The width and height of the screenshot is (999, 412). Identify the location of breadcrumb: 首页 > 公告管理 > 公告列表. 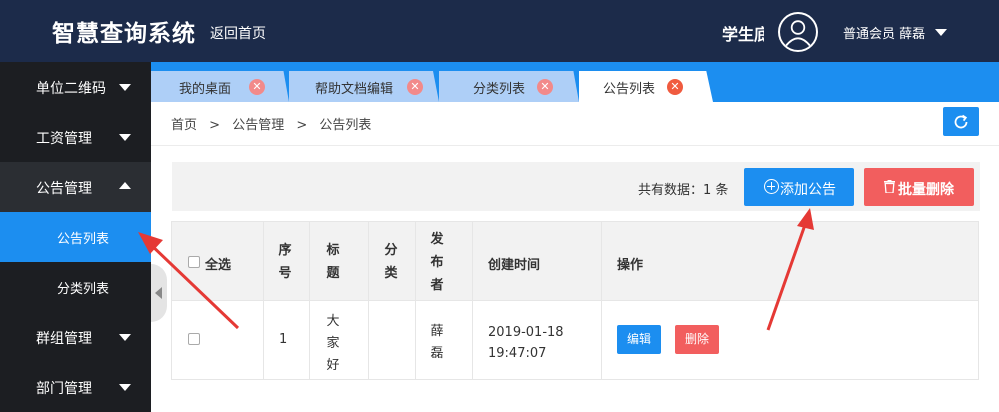
(271, 123).